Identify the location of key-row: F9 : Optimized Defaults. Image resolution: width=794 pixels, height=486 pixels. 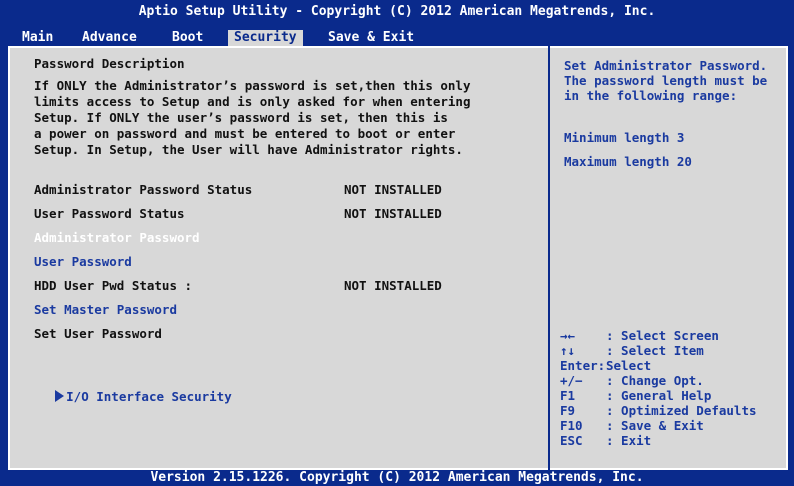
(672, 410).